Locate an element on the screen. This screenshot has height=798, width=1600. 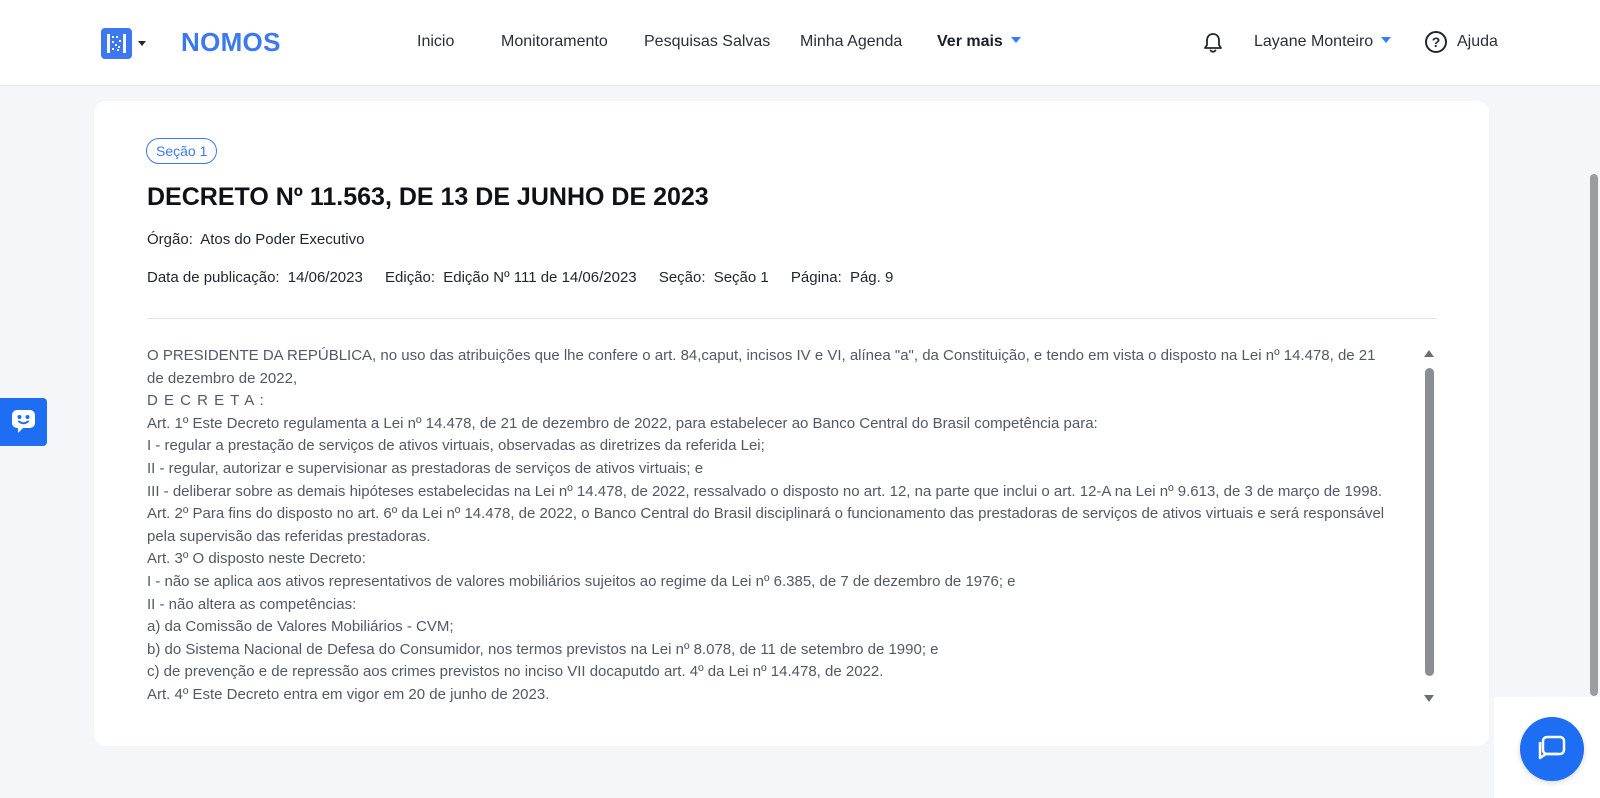
chat-robot-icon is located at coordinates (23, 421).